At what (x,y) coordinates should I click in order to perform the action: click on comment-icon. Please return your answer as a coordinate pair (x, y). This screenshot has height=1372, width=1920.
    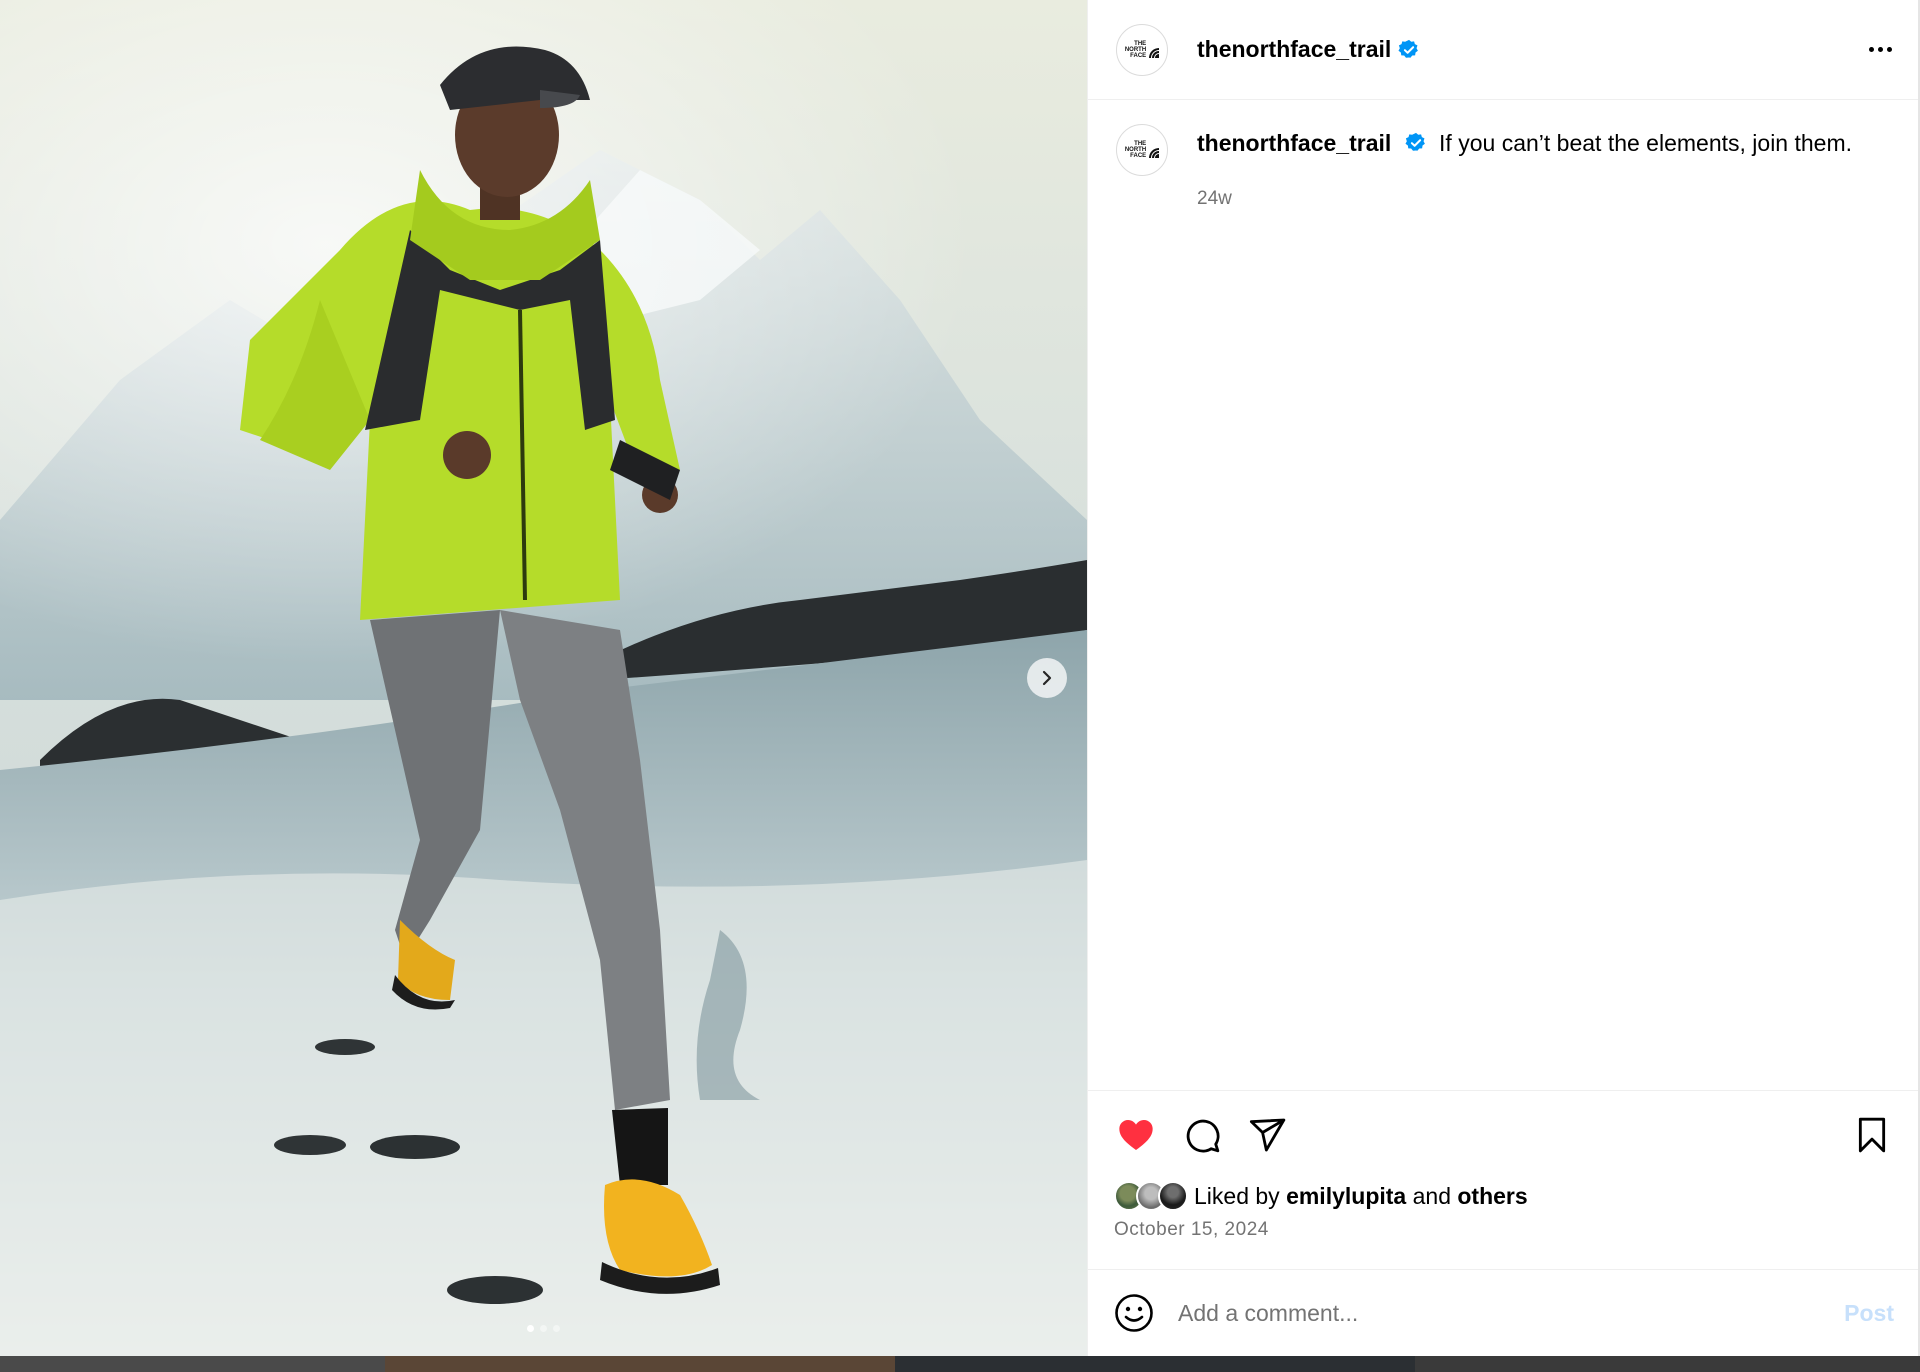
    Looking at the image, I should click on (1203, 1136).